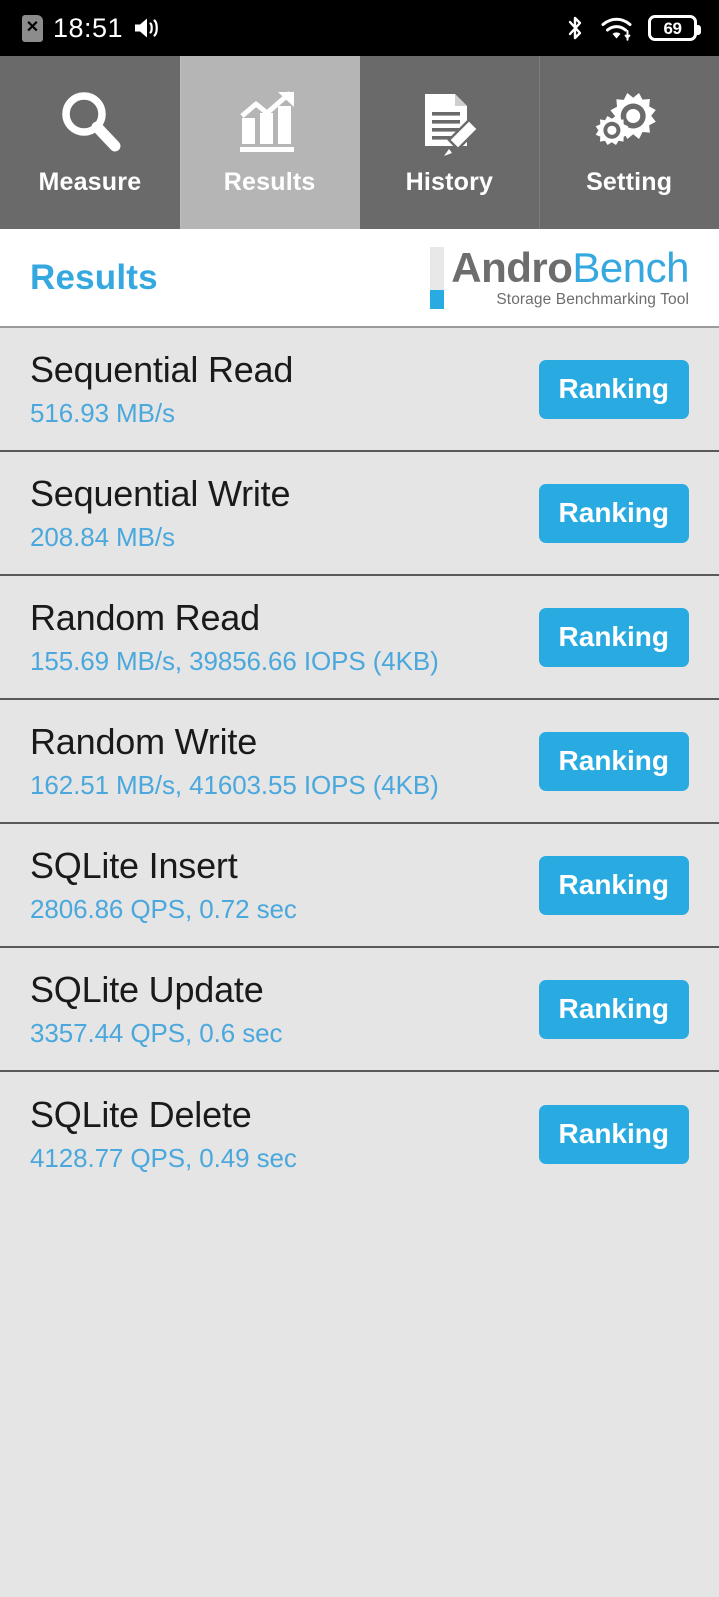 The height and width of the screenshot is (1597, 719). What do you see at coordinates (156, 1032) in the screenshot?
I see `result-value: 3357.44 QPS, 0.6 sec` at bounding box center [156, 1032].